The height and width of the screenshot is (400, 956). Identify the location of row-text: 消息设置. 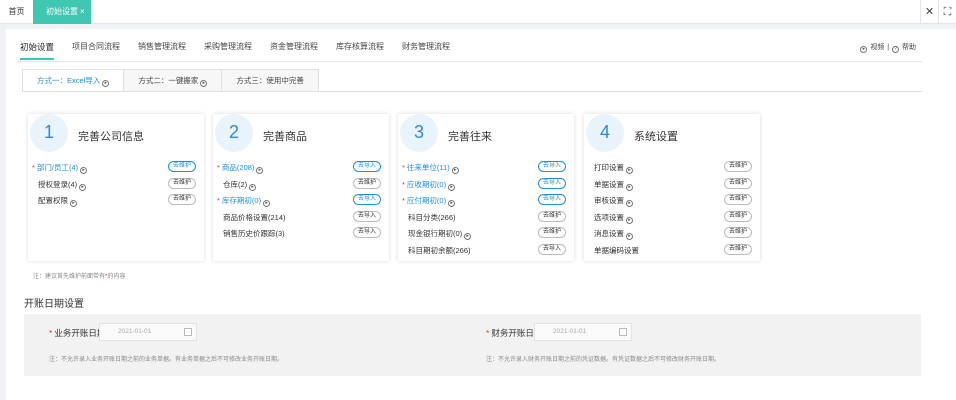
(609, 233).